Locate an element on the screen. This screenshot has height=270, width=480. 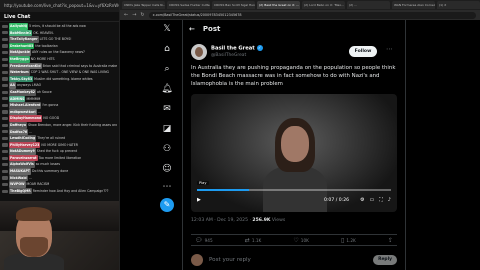
chat-message: TheTallyRanger LETS GO THE BOYS! is located at coordinates (59, 39).